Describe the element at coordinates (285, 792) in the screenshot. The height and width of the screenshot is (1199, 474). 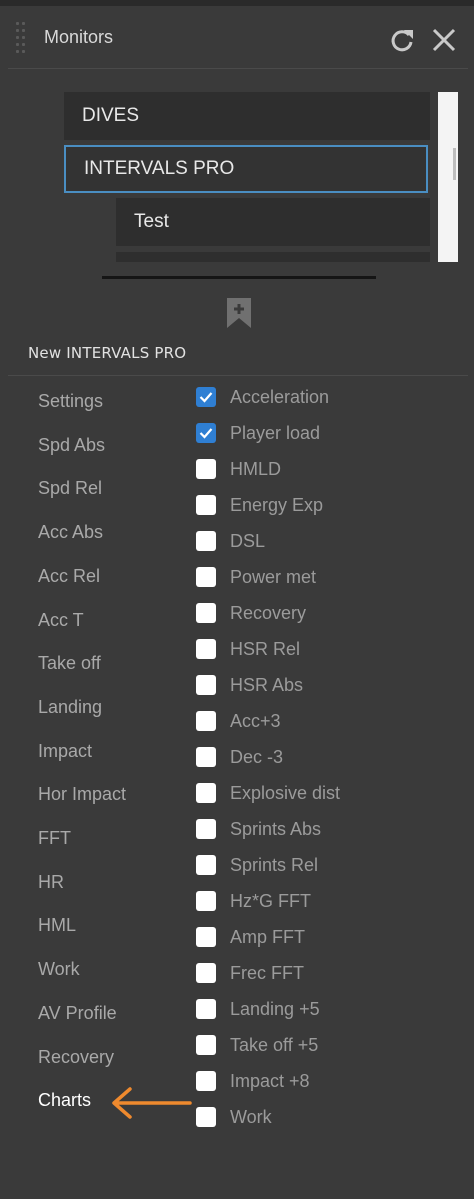
I see `metric-label: Explosive dist` at that location.